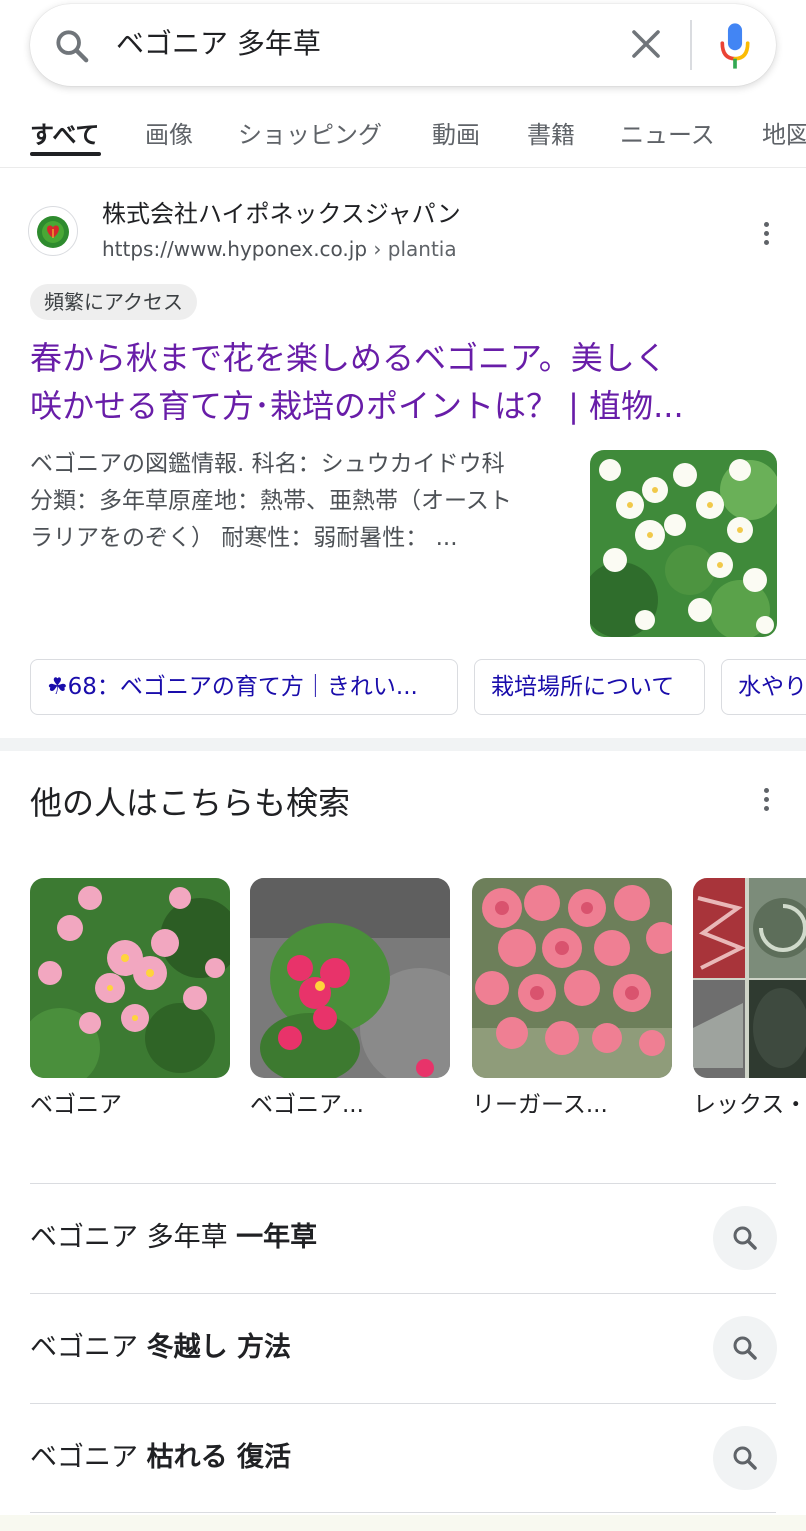  I want to click on site-favicon, so click(53, 231).